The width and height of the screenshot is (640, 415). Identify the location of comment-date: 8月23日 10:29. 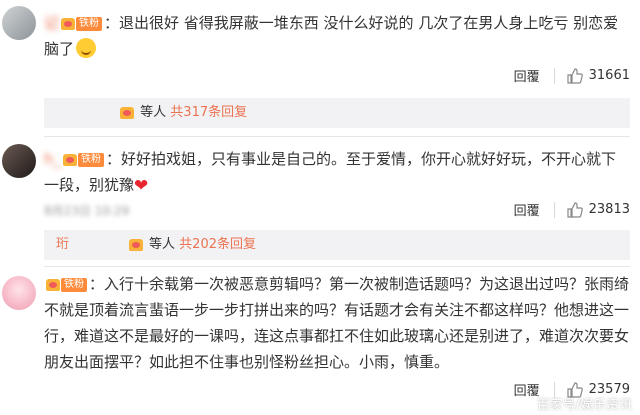
(87, 211).